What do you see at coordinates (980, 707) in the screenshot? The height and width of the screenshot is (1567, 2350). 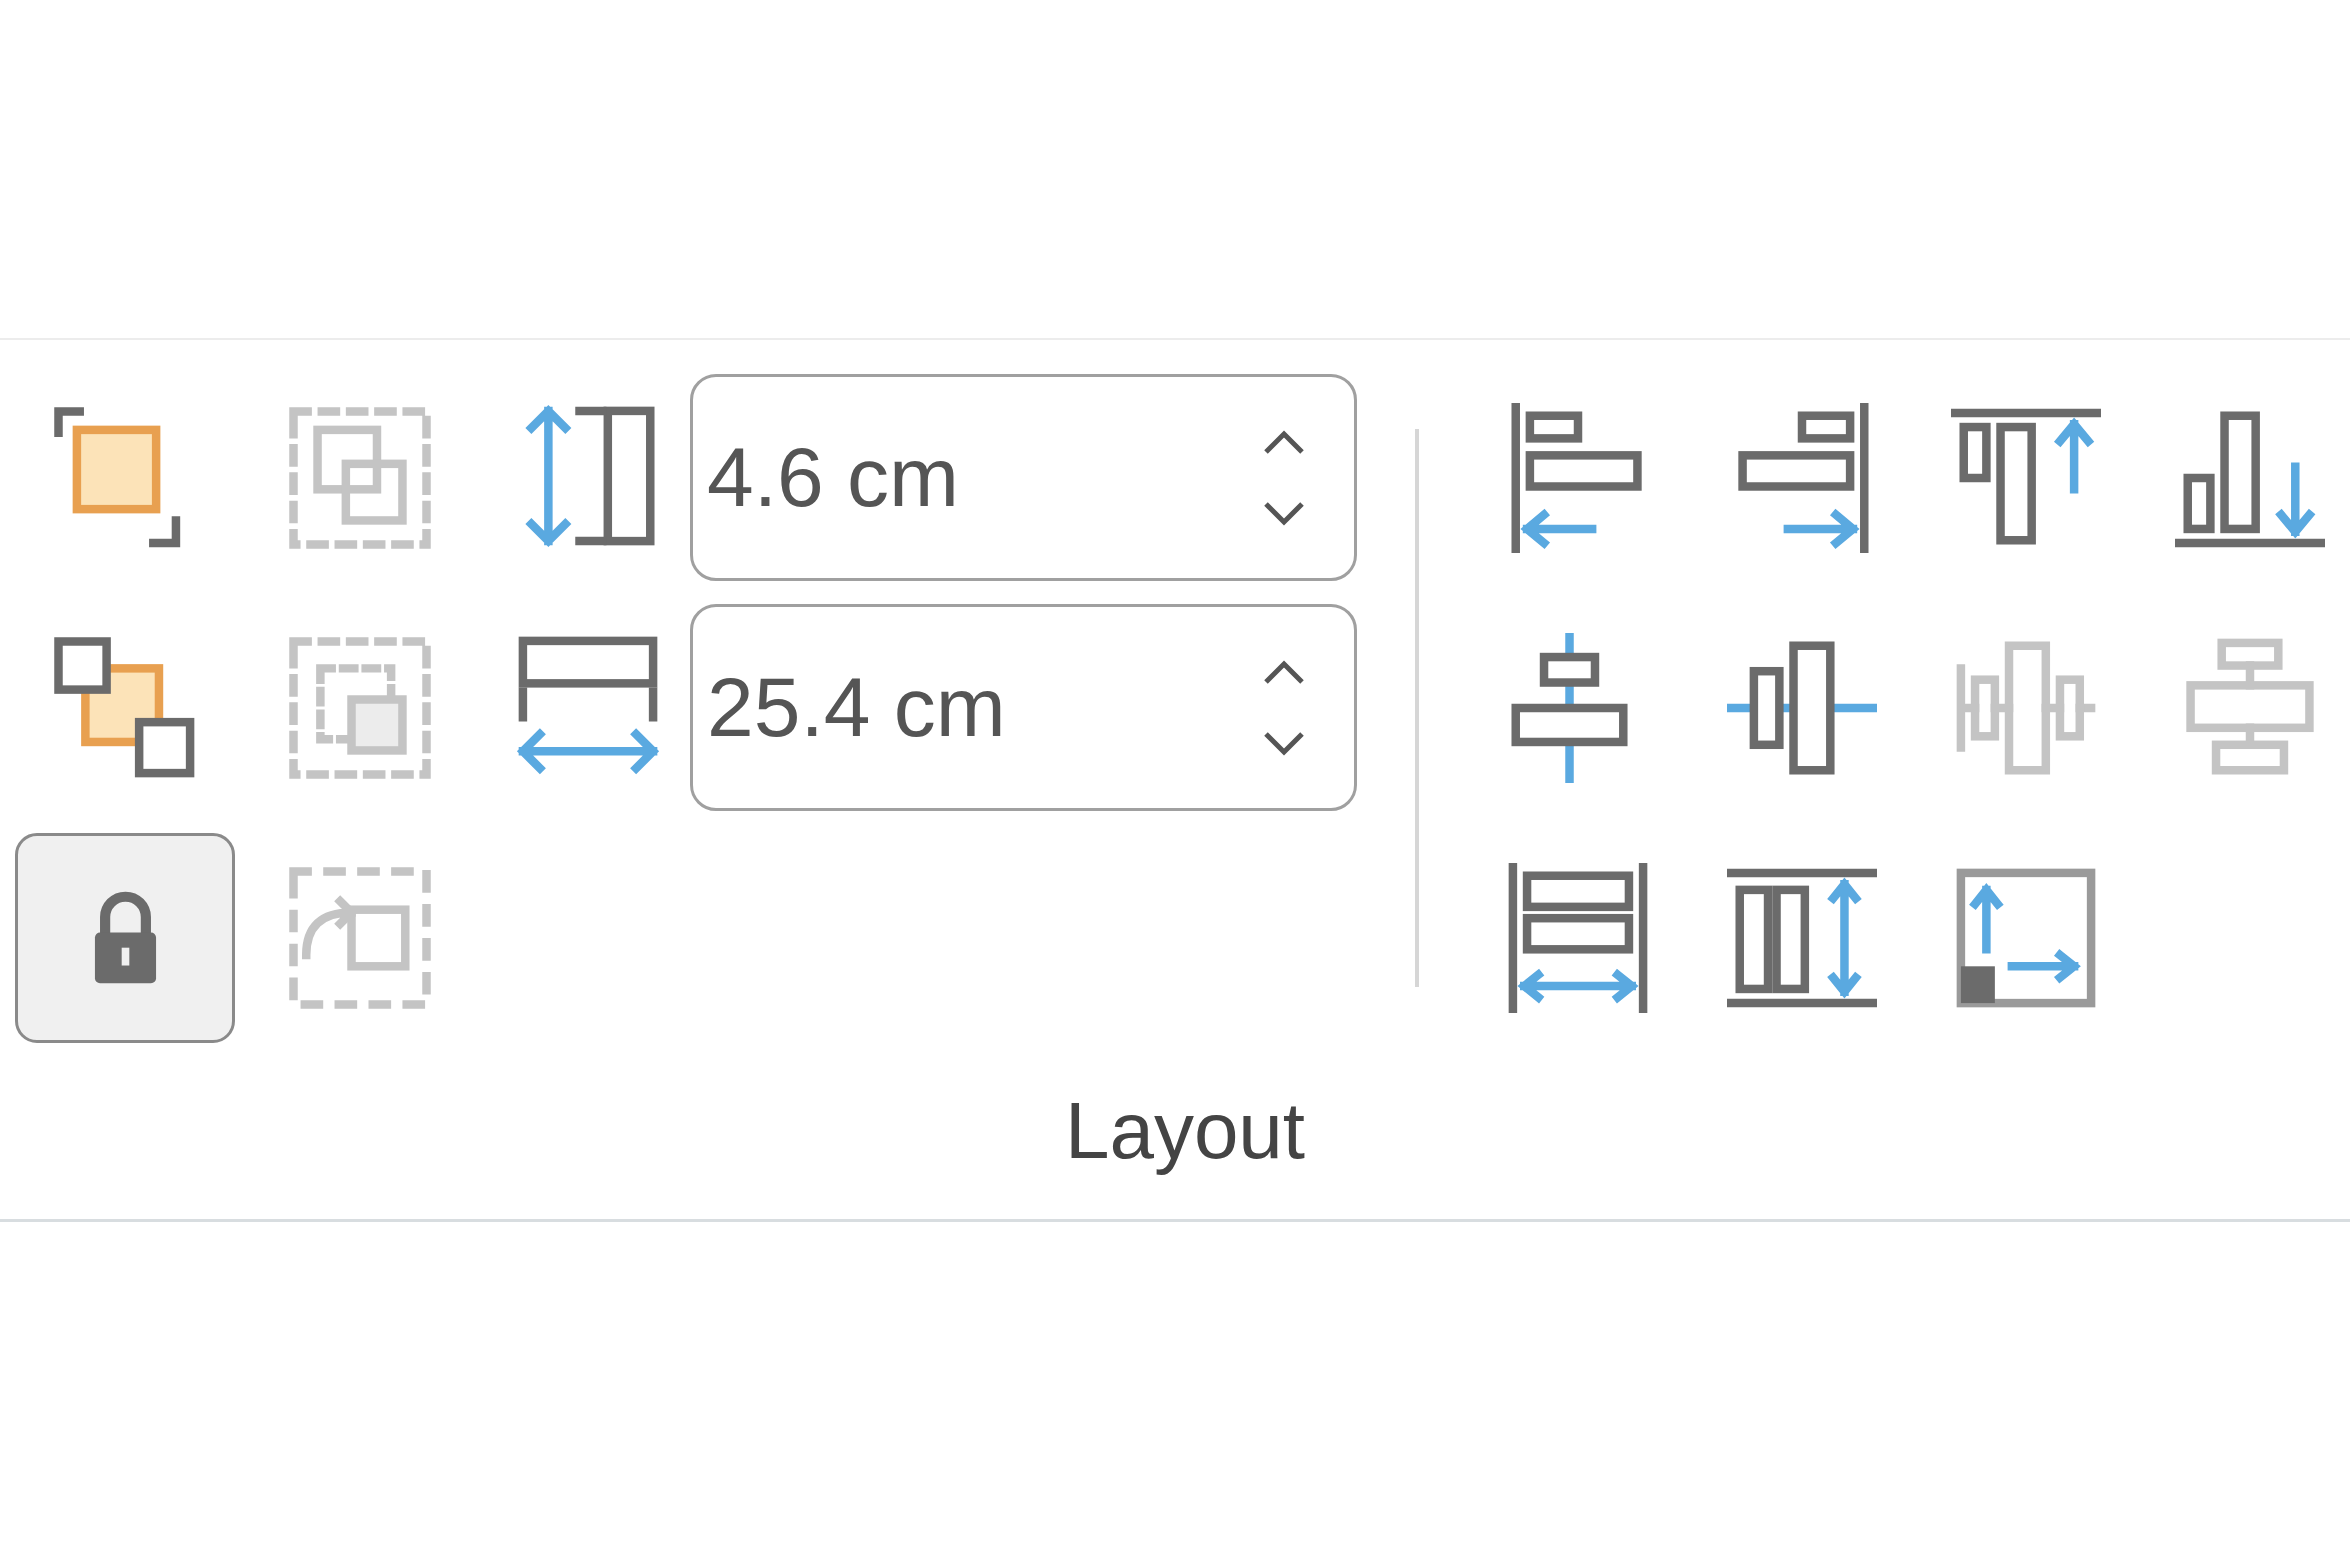 I see `width-value-input: 25.4 cm` at bounding box center [980, 707].